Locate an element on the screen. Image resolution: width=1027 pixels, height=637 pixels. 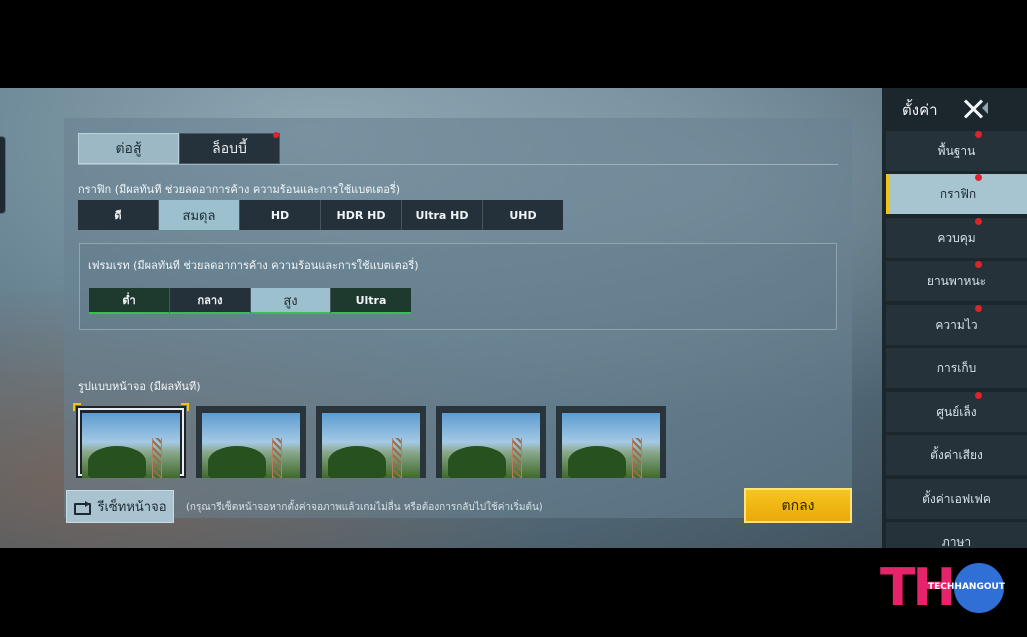
letterbox-bottom is located at coordinates (513, 592).